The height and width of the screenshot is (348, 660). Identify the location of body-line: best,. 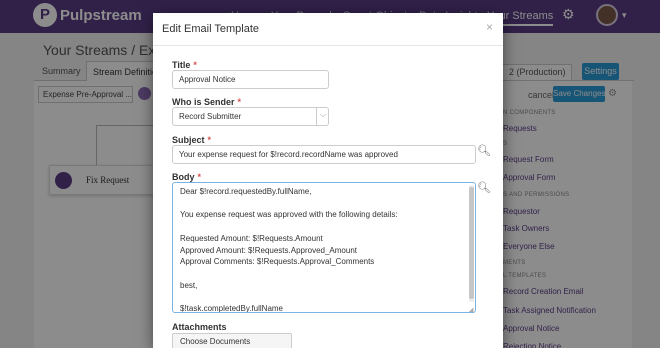
(189, 285).